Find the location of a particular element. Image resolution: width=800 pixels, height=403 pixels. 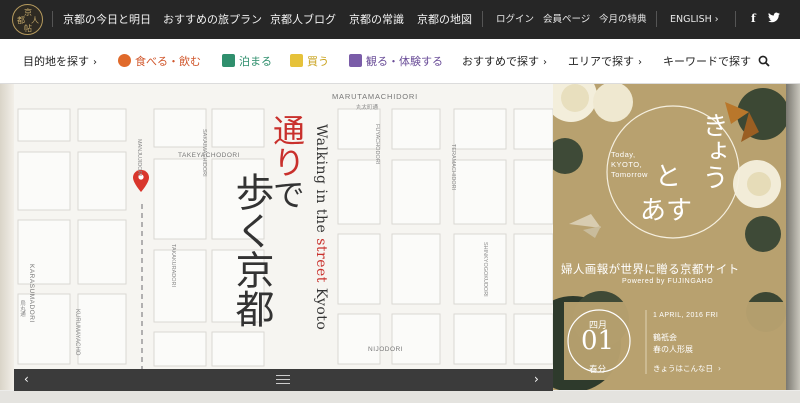

picture-icon is located at coordinates (355, 60).